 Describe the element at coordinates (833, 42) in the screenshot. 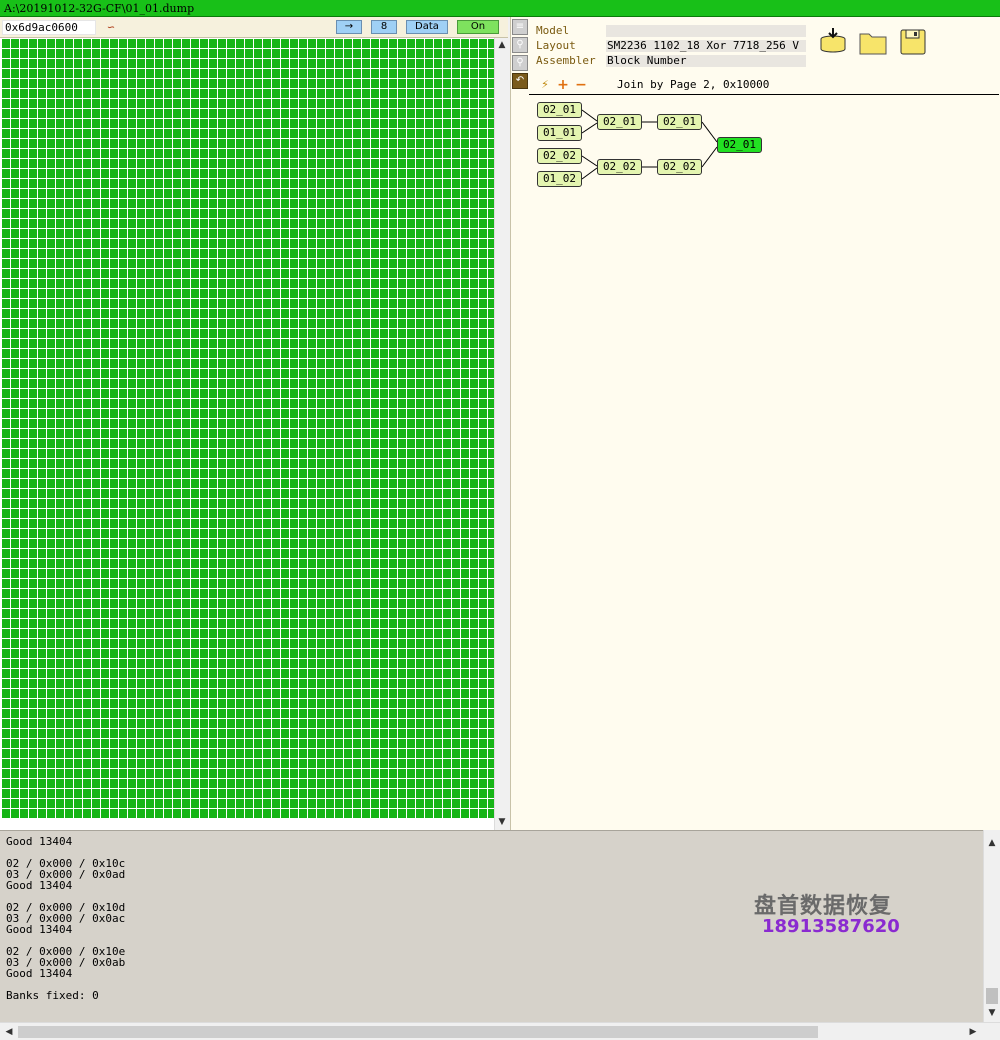

I see `database-download-icon` at that location.